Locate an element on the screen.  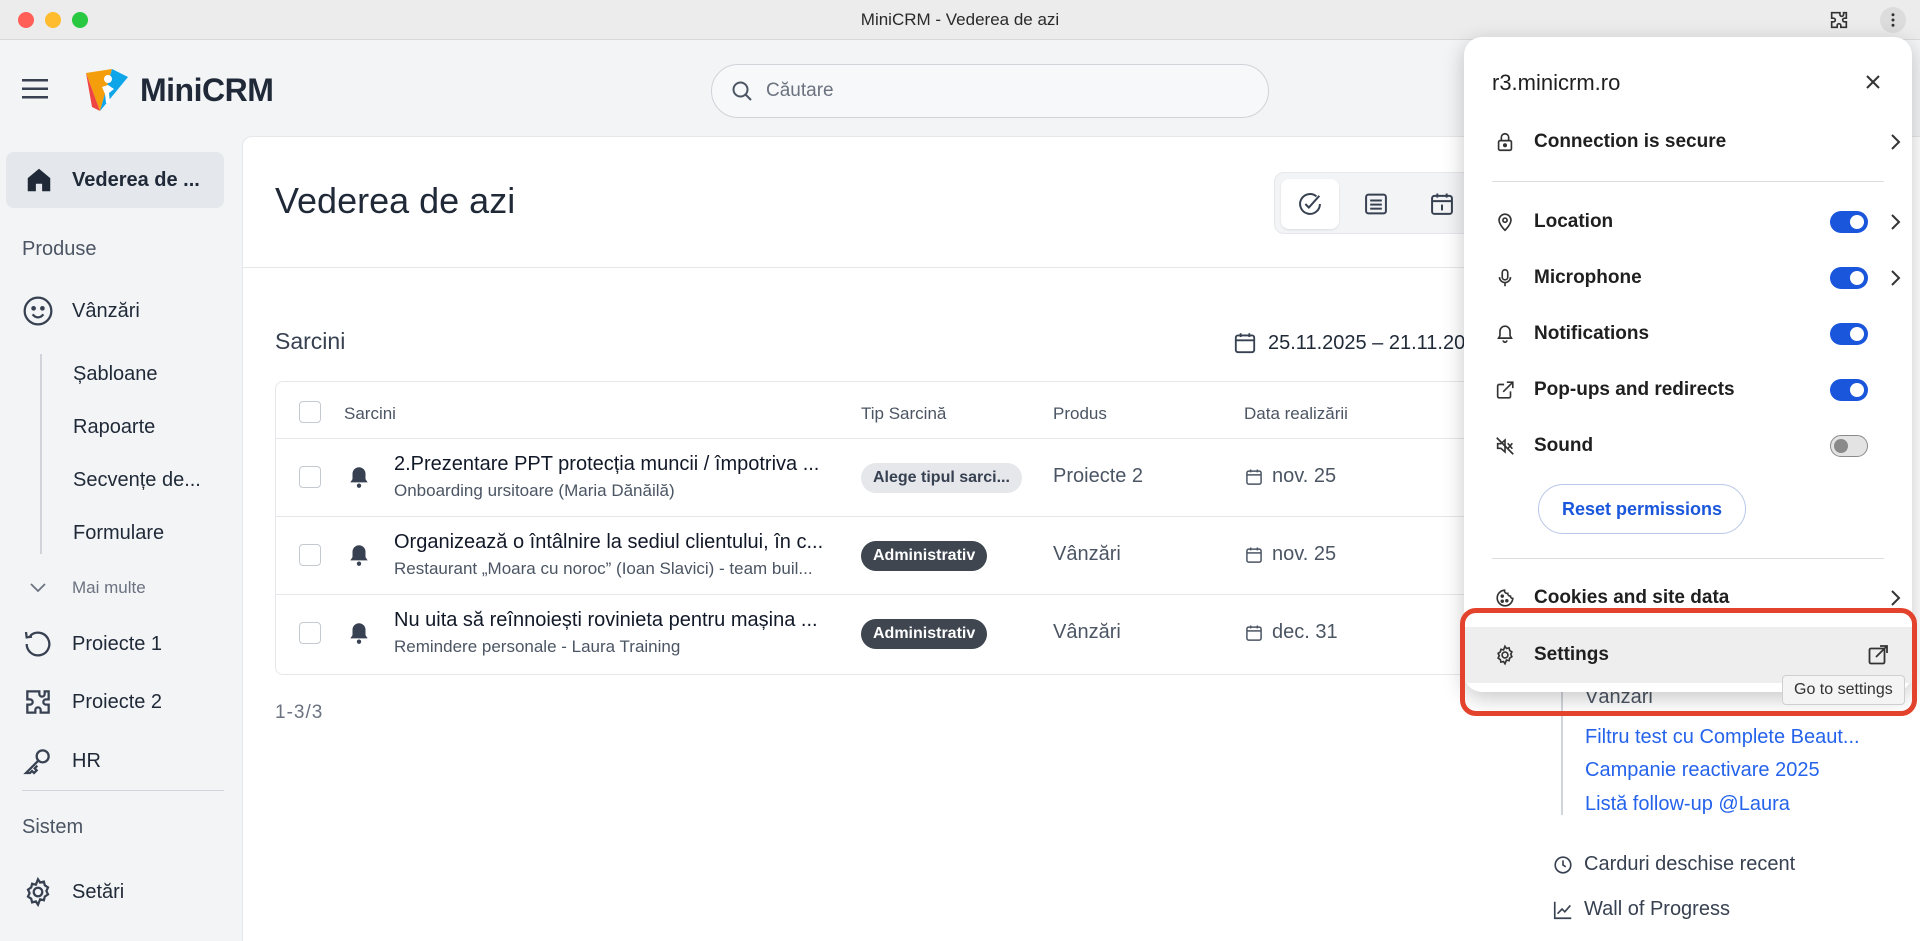
sidebar-subitem-rapoarte: Rapoarte is located at coordinates (114, 427).